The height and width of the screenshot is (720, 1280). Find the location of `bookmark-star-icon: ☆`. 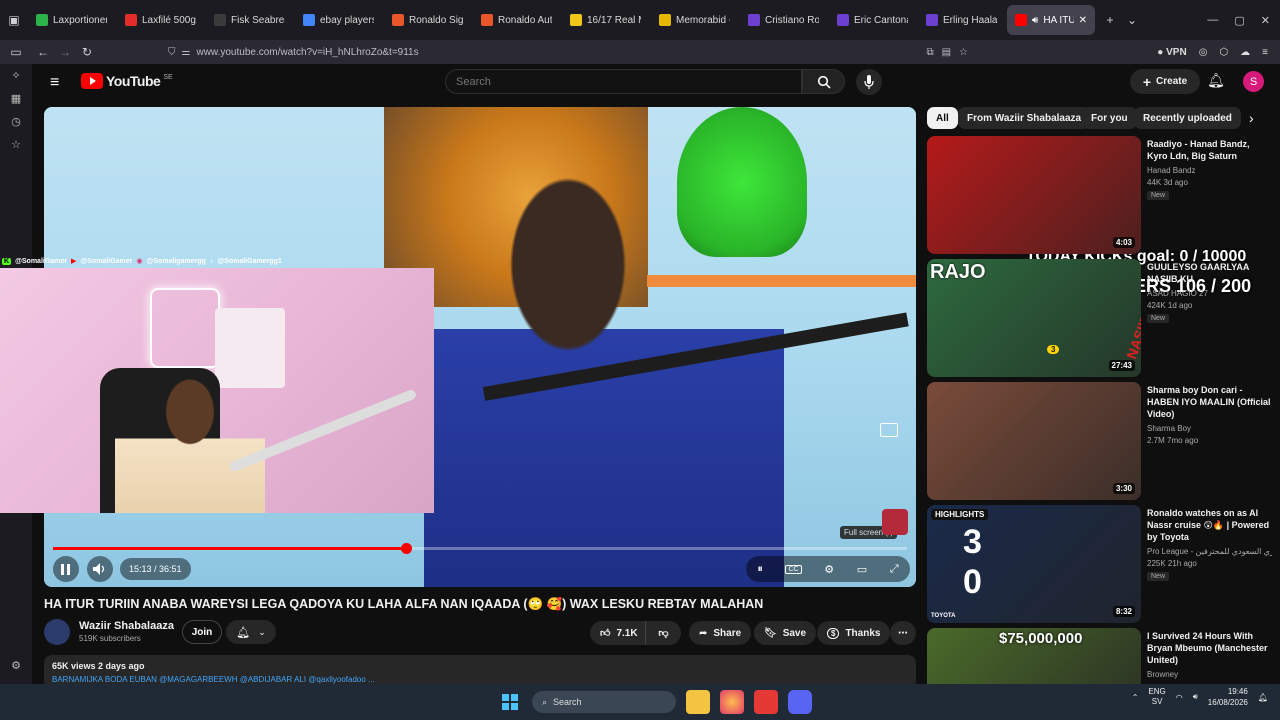

bookmark-star-icon: ☆ is located at coordinates (963, 52).